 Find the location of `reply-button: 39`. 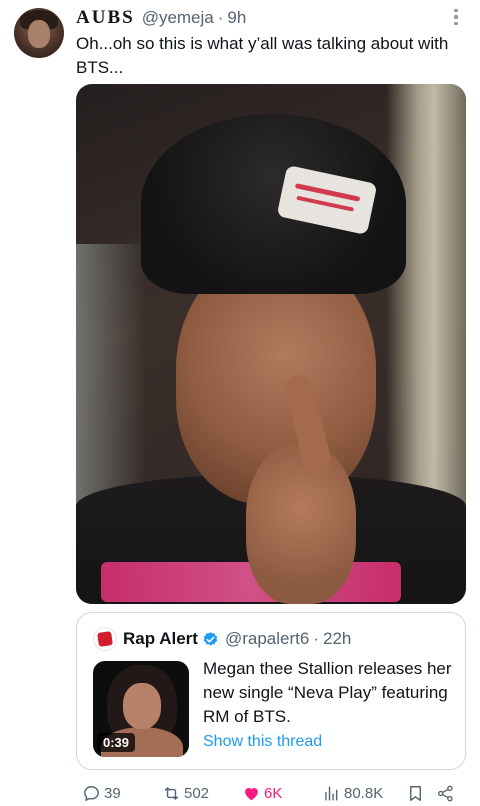

reply-button: 39 is located at coordinates (101, 793).